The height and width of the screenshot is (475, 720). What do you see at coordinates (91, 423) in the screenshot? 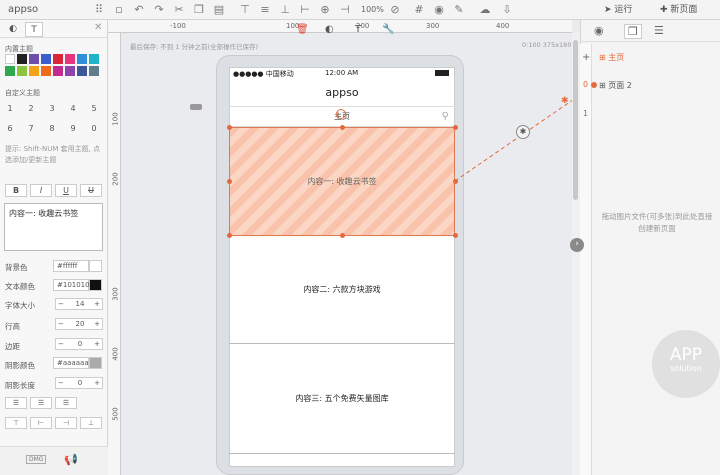
I see `valign-stretch-icon: ⊥` at bounding box center [91, 423].